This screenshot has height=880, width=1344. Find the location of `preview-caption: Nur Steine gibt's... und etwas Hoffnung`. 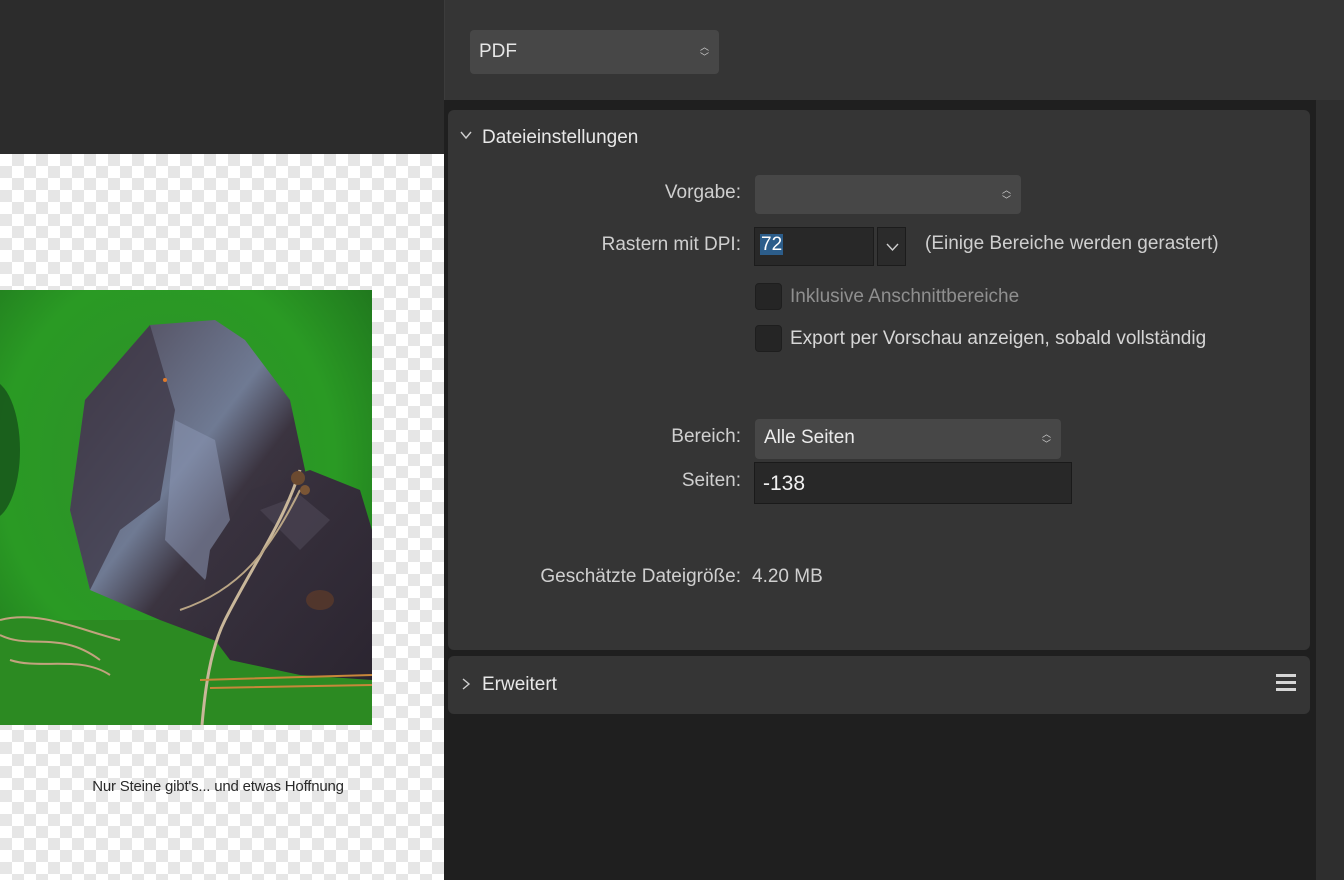

preview-caption: Nur Steine gibt's... und etwas Hoffnung is located at coordinates (218, 786).